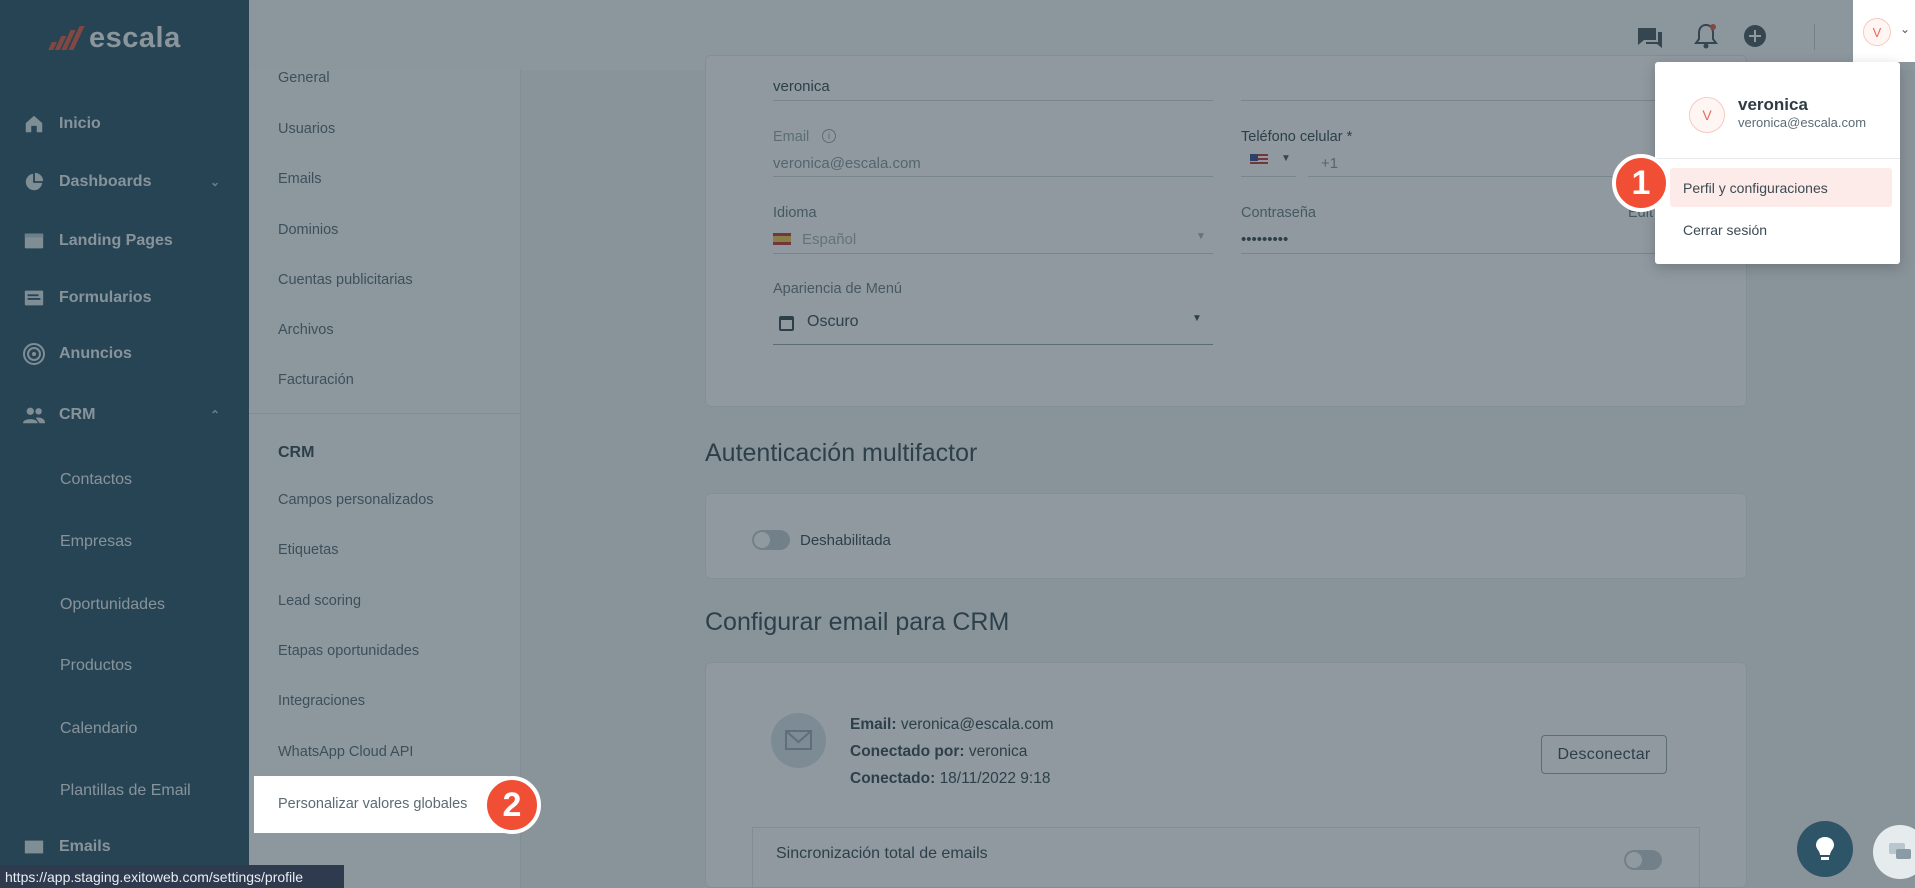 The height and width of the screenshot is (888, 1915). What do you see at coordinates (1877, 32) in the screenshot?
I see `avatar: V` at bounding box center [1877, 32].